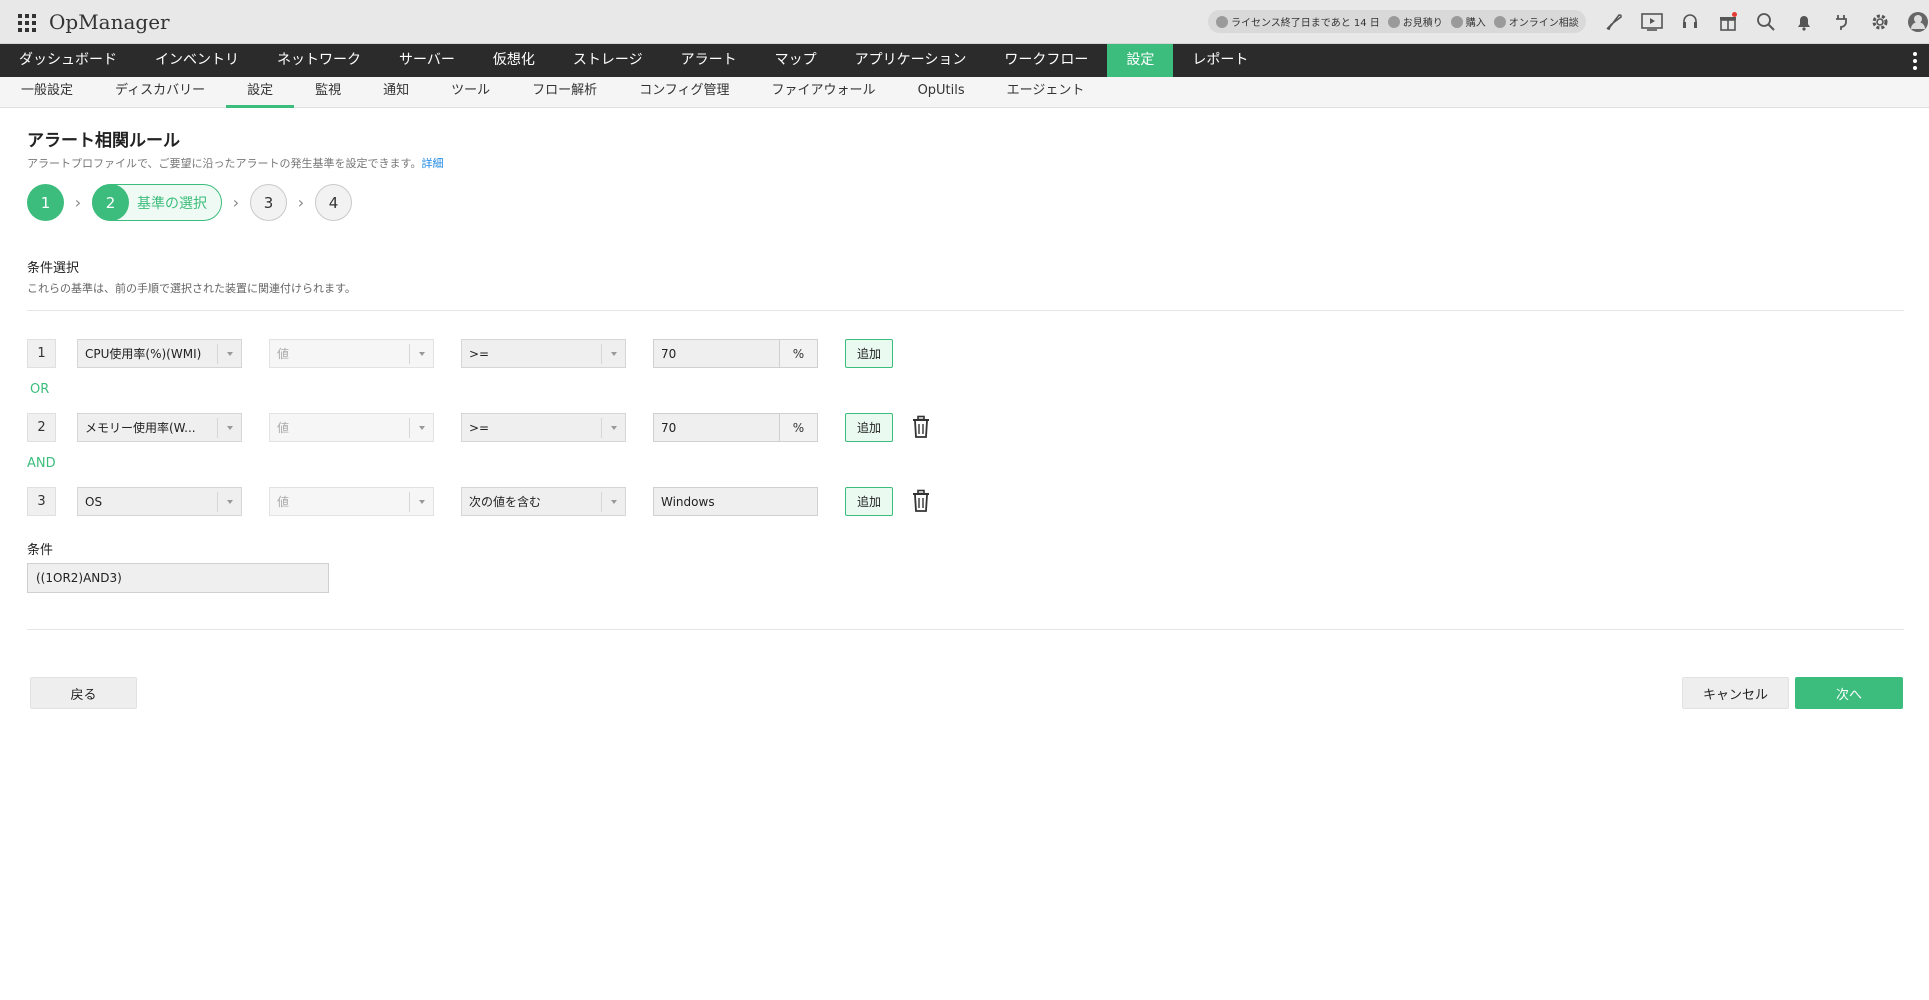 Image resolution: width=1929 pixels, height=1000 pixels. I want to click on nav-maps: マップ, so click(796, 60).